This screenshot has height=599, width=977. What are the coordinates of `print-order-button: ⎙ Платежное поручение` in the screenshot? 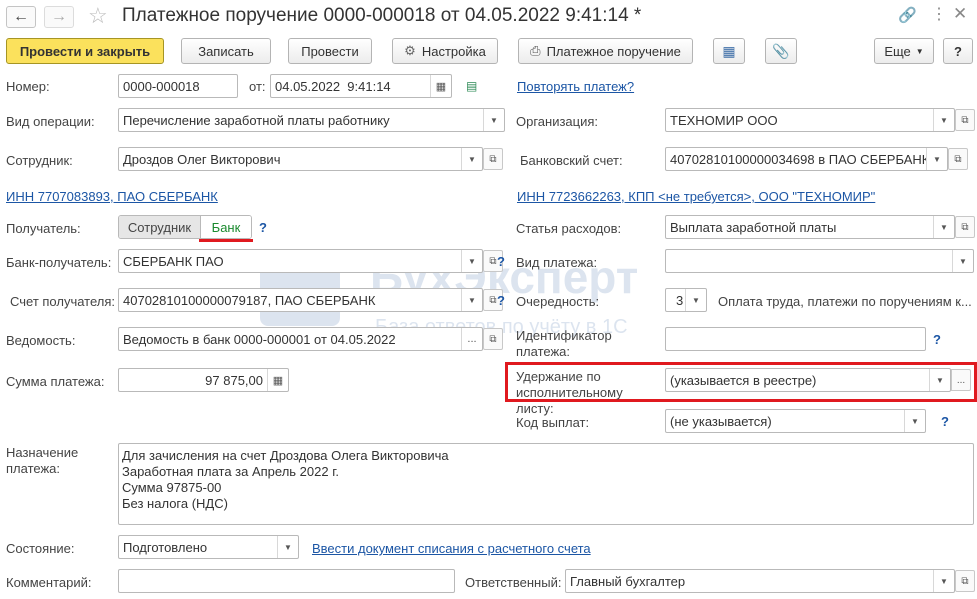 It's located at (605, 51).